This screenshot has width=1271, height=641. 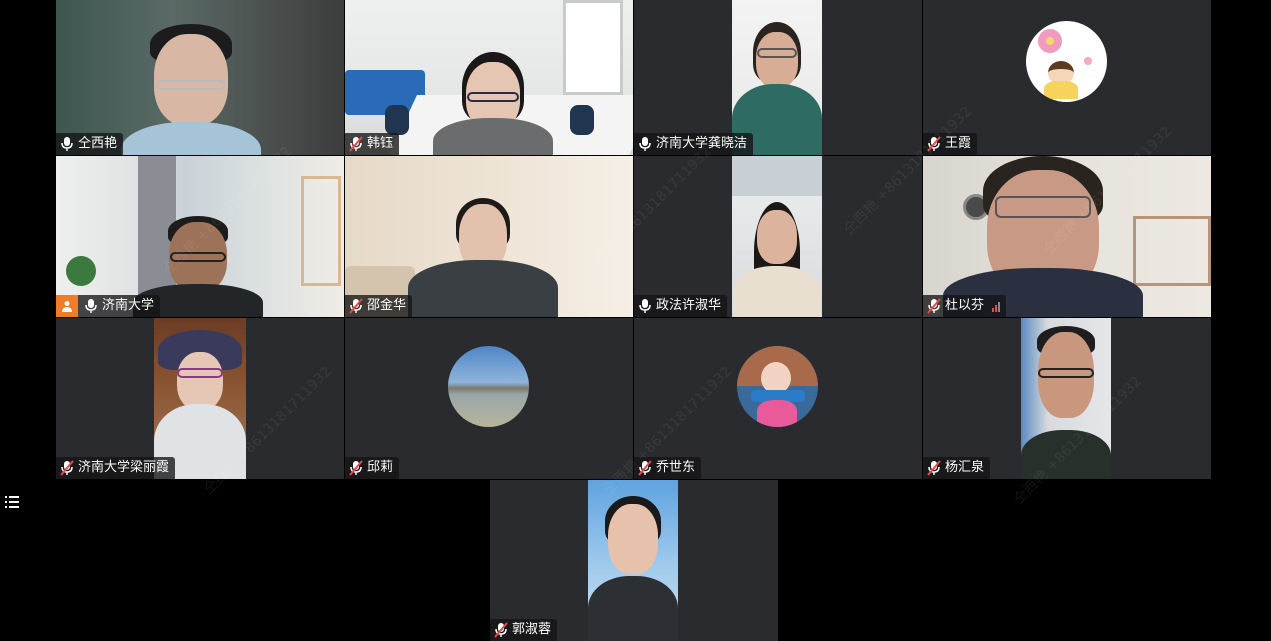 I want to click on participant-name-bar: 邵金华, so click(x=379, y=306).